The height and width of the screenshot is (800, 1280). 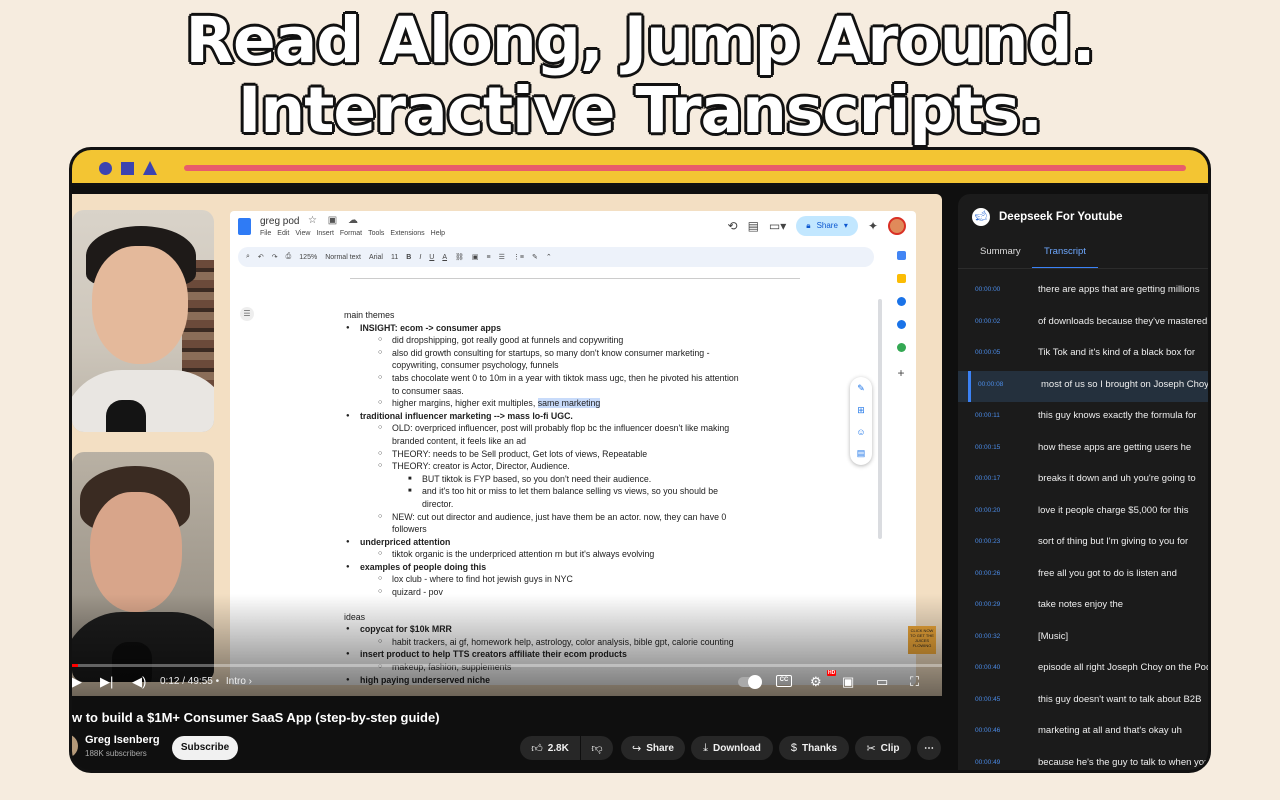 What do you see at coordinates (1000, 256) in the screenshot?
I see `tab-summary: Summary` at bounding box center [1000, 256].